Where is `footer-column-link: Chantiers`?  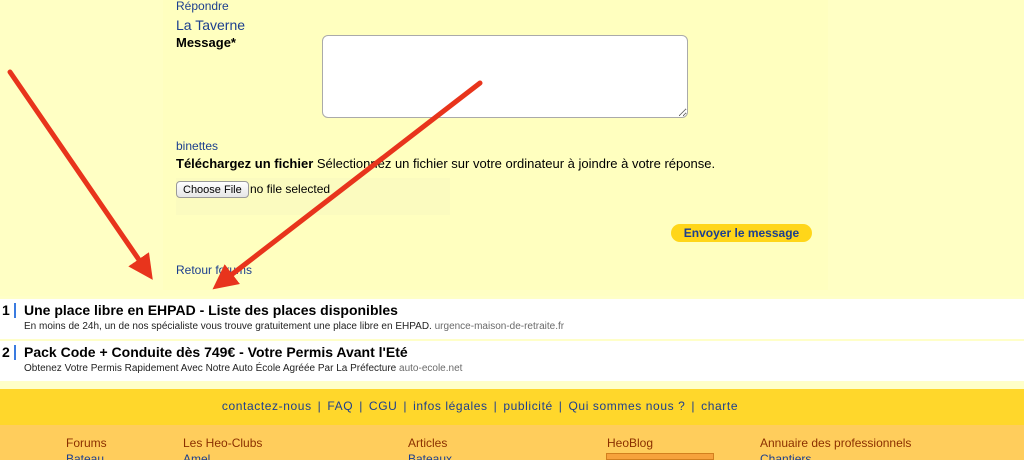 footer-column-link: Chantiers is located at coordinates (785, 456).